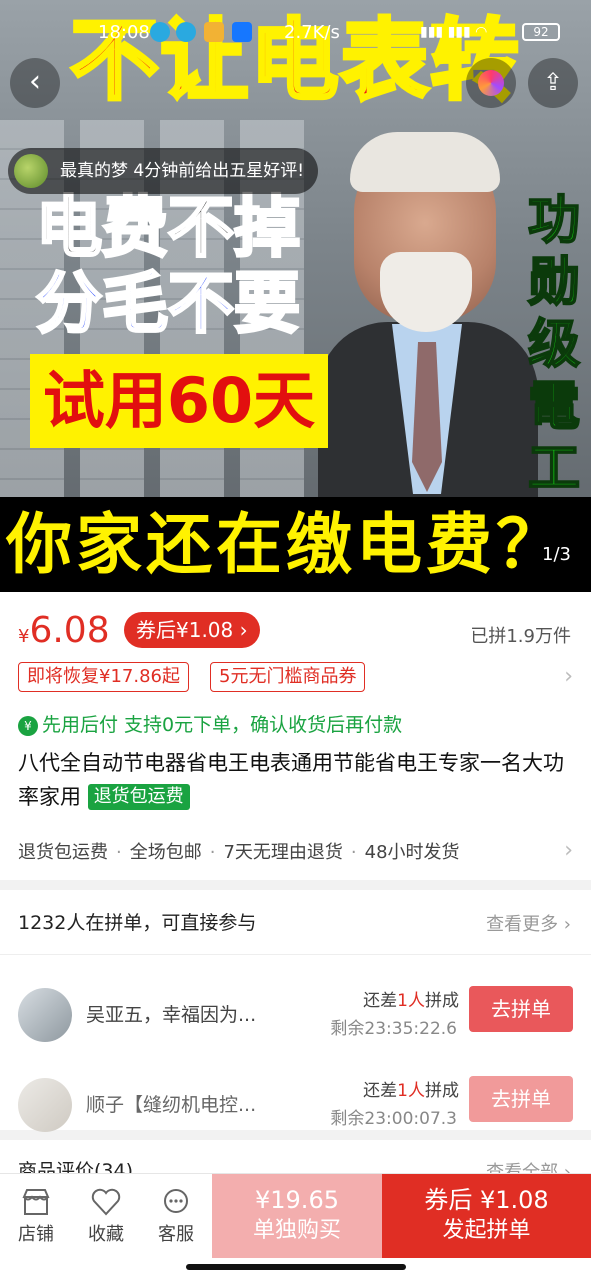 This screenshot has width=591, height=1280. What do you see at coordinates (454, 32) in the screenshot?
I see `signal-icon: ▮▮▮ ▮▮▮ ◠` at bounding box center [454, 32].